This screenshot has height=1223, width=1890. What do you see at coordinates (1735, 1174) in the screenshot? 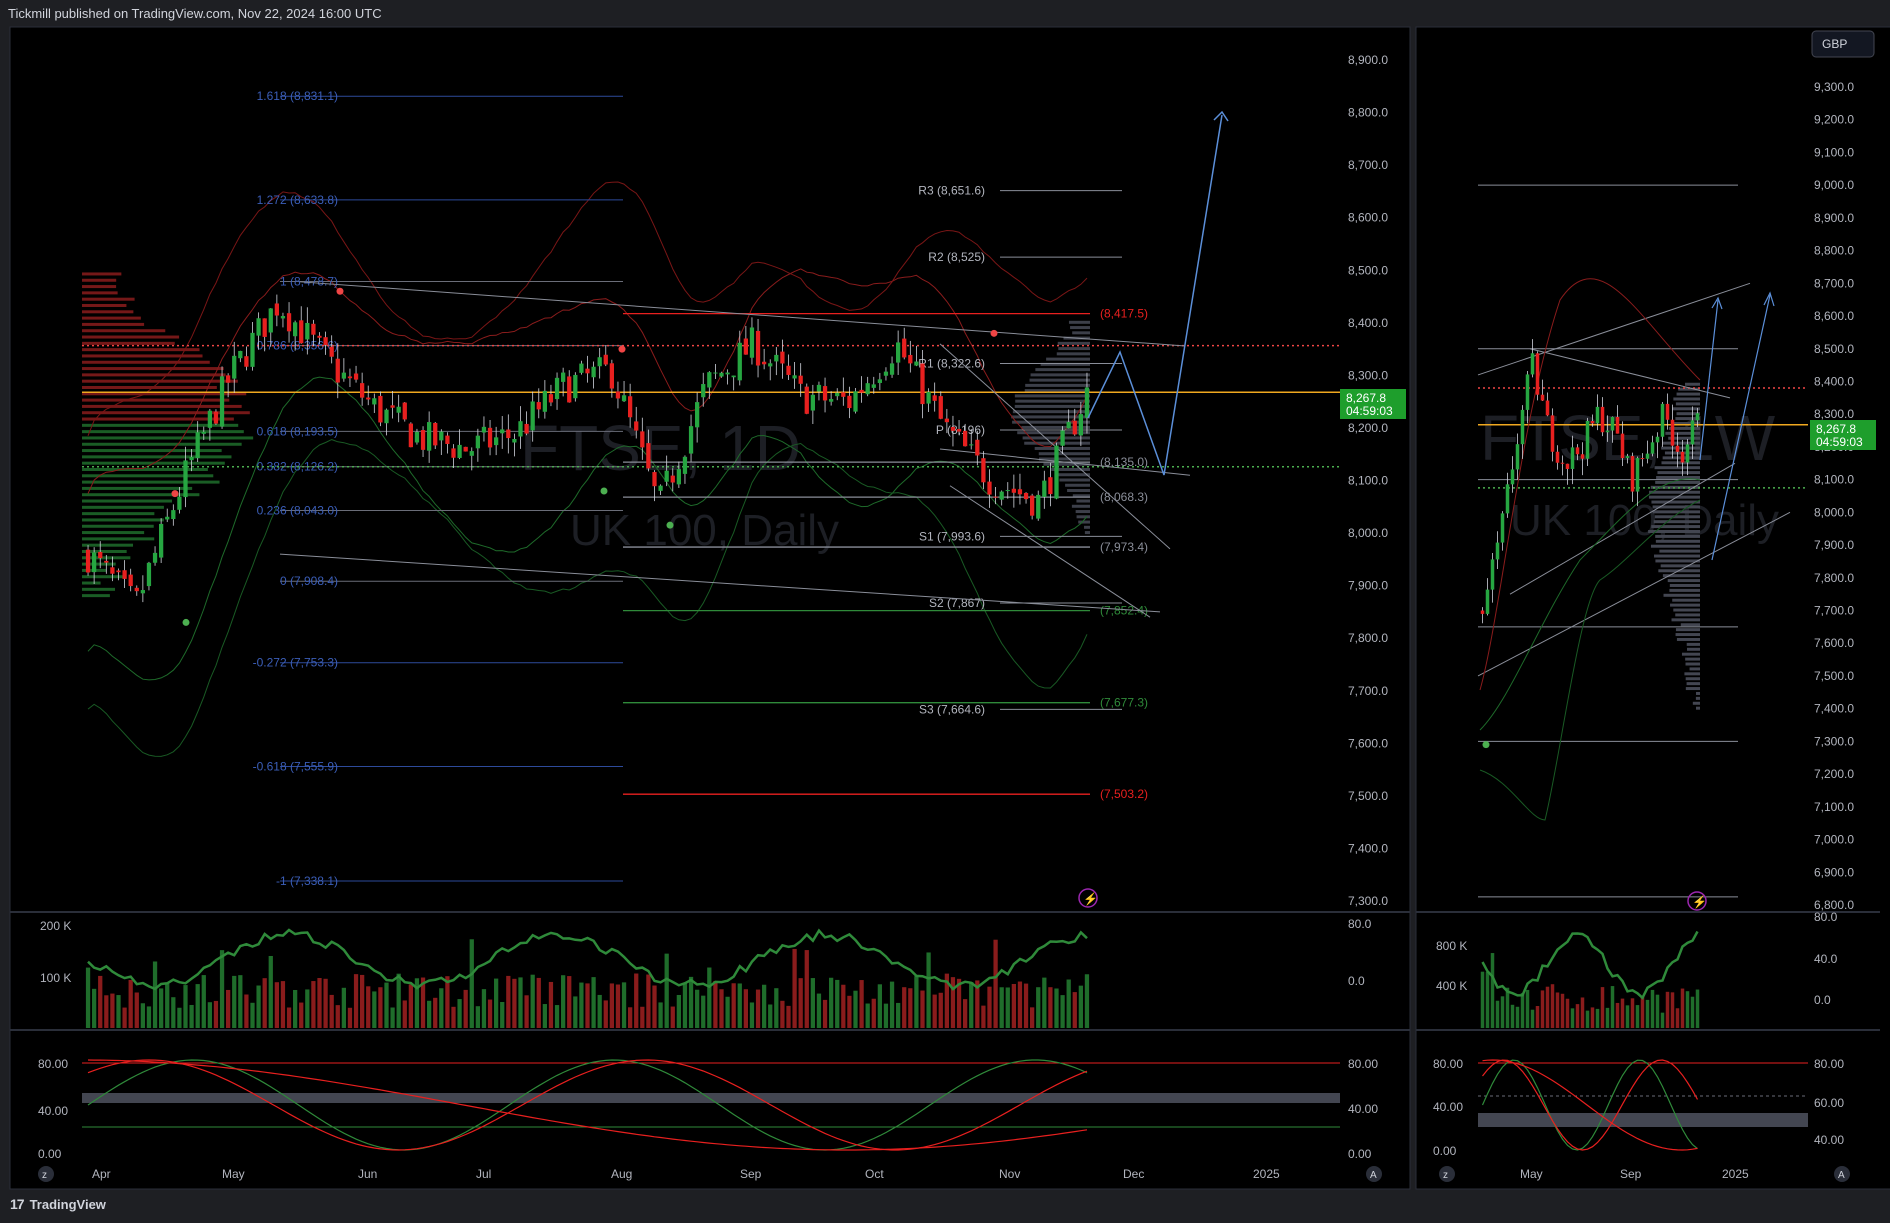
I see `time-tick-label: 2025` at bounding box center [1735, 1174].